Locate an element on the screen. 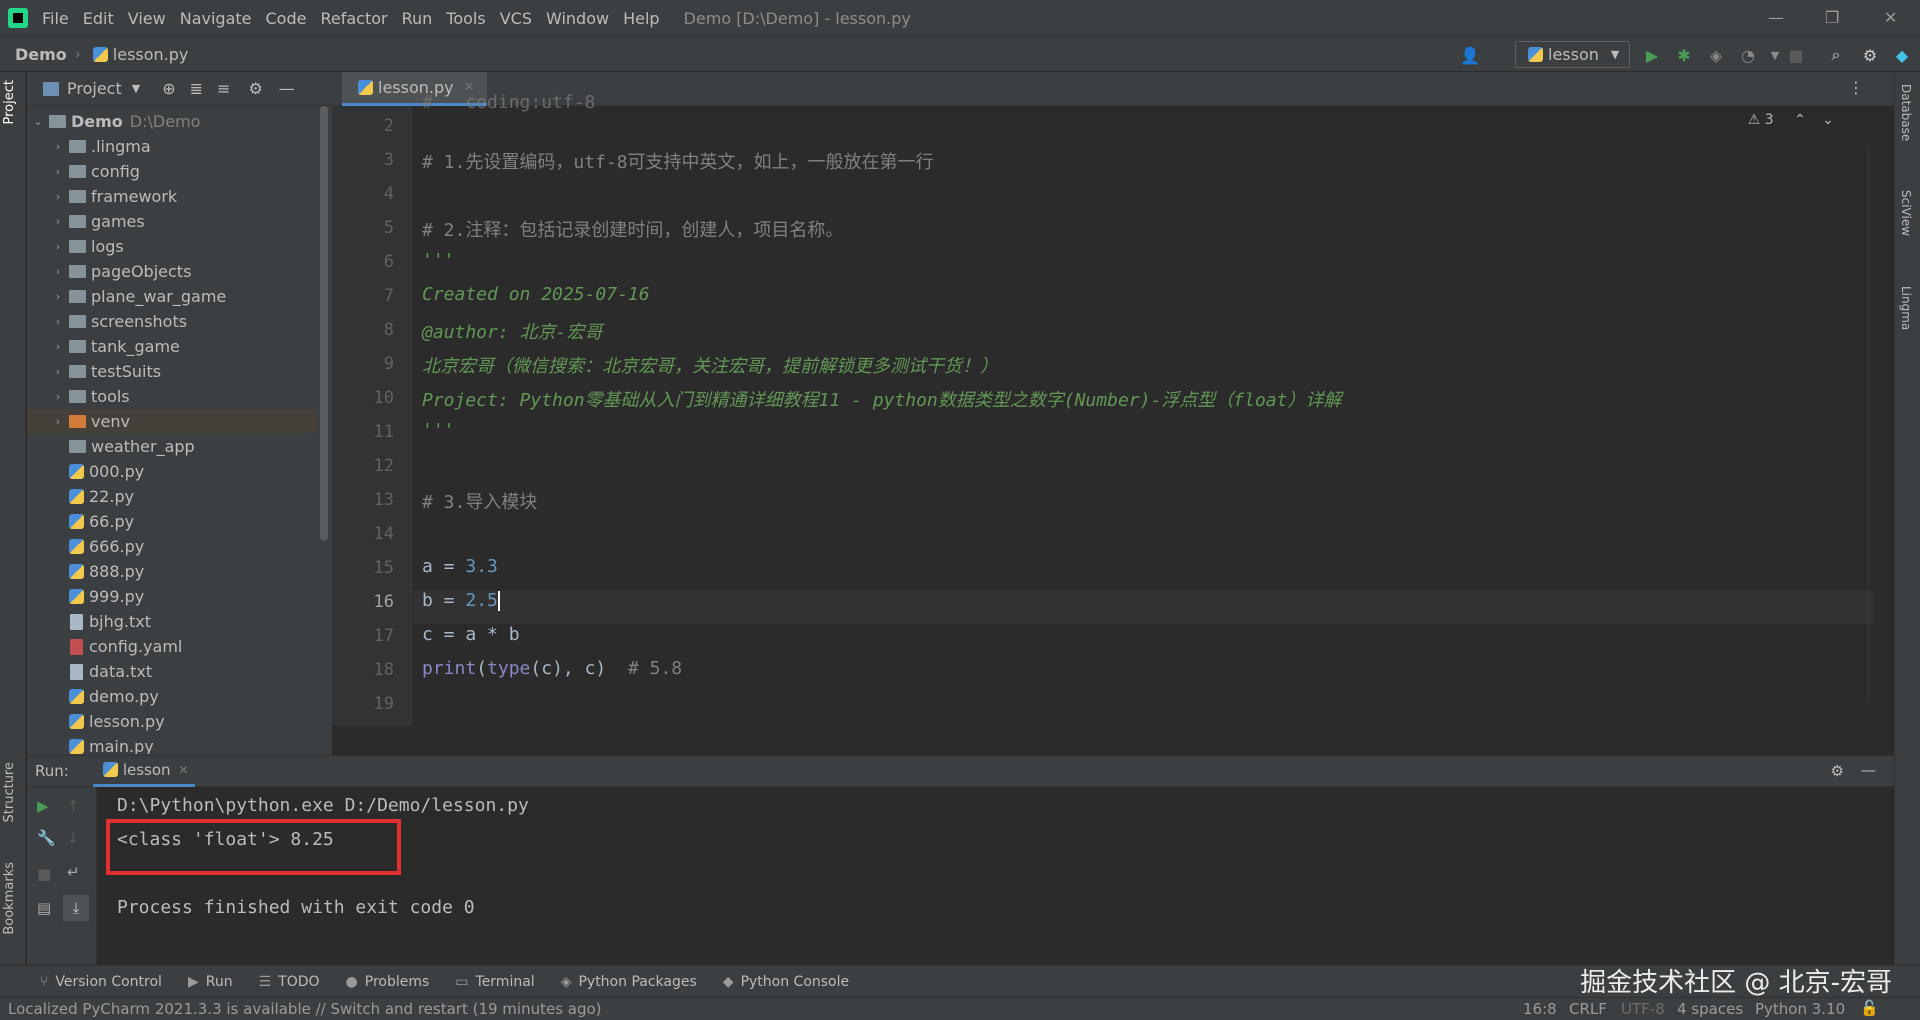 This screenshot has width=1920, height=1020. bottom-tab: ⑂ Version Control is located at coordinates (101, 982).